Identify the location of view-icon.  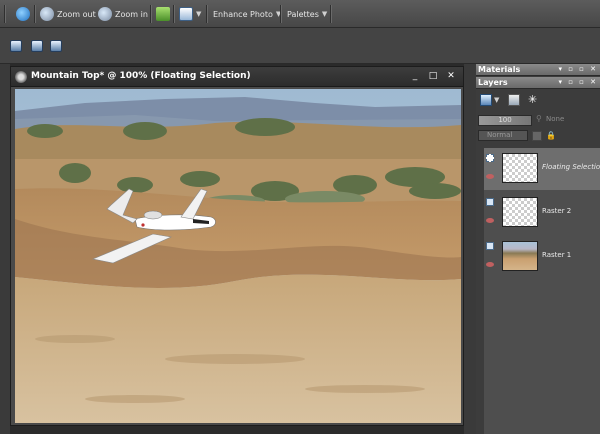
(186, 14).